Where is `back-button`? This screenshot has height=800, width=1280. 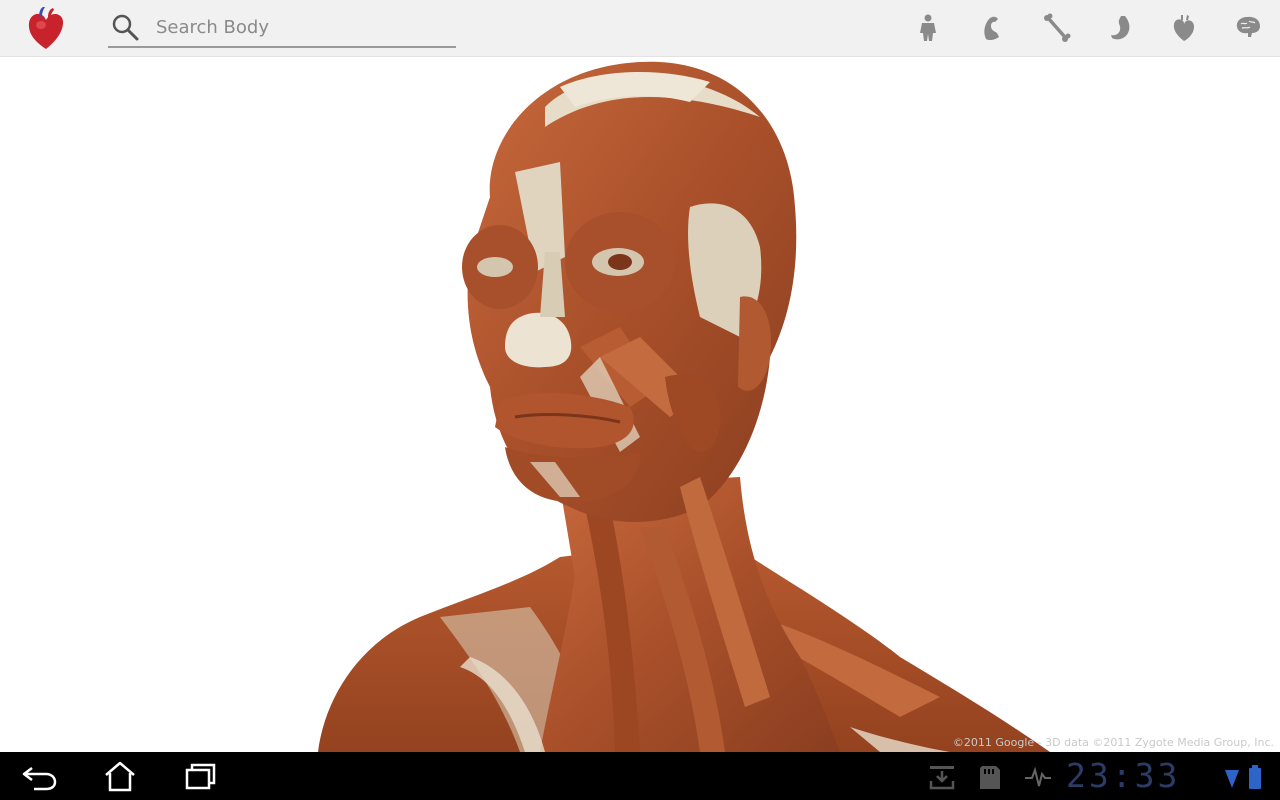 back-button is located at coordinates (40, 776).